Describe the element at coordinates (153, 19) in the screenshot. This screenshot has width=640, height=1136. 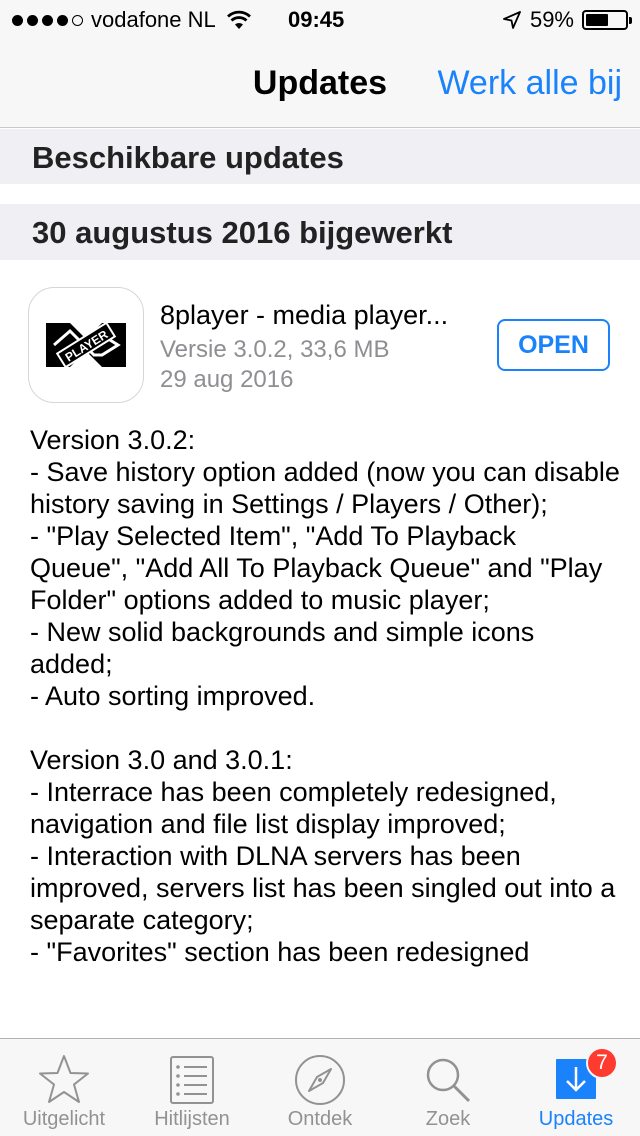
I see `carrier-name: vodafone NL` at that location.